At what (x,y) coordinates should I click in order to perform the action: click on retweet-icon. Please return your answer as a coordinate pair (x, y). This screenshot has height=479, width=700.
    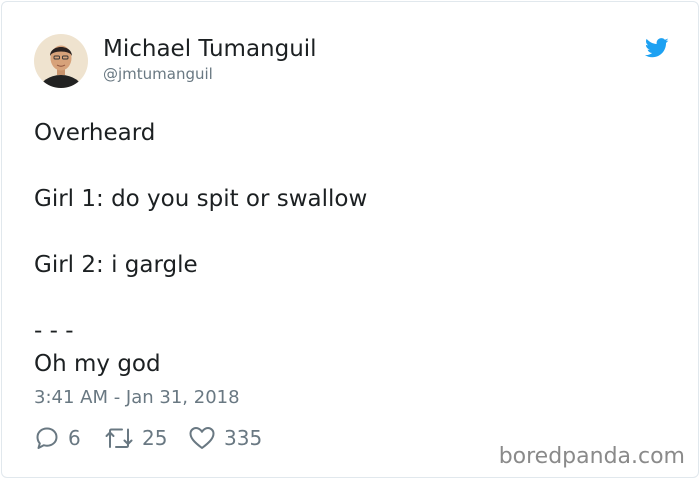
    Looking at the image, I should click on (119, 438).